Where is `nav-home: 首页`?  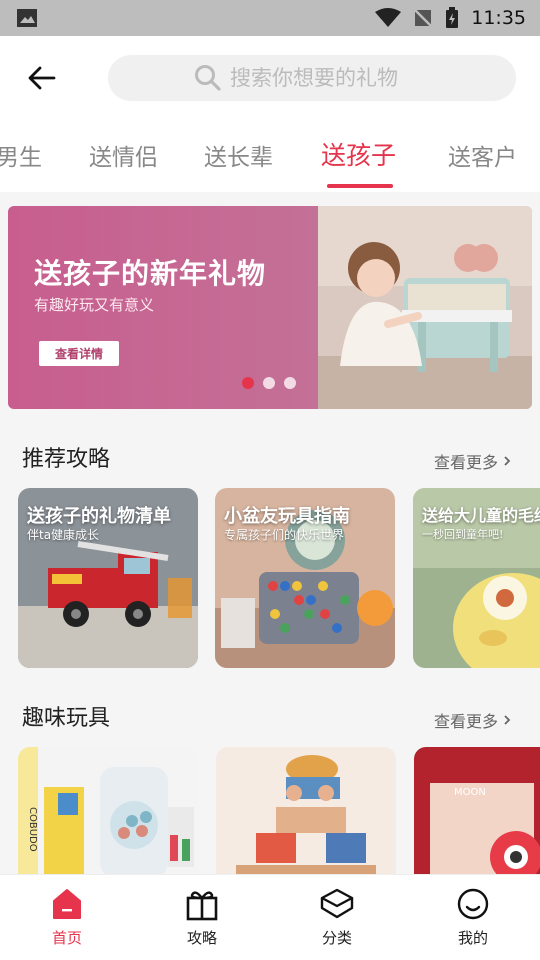 nav-home: 首页 is located at coordinates (67, 917).